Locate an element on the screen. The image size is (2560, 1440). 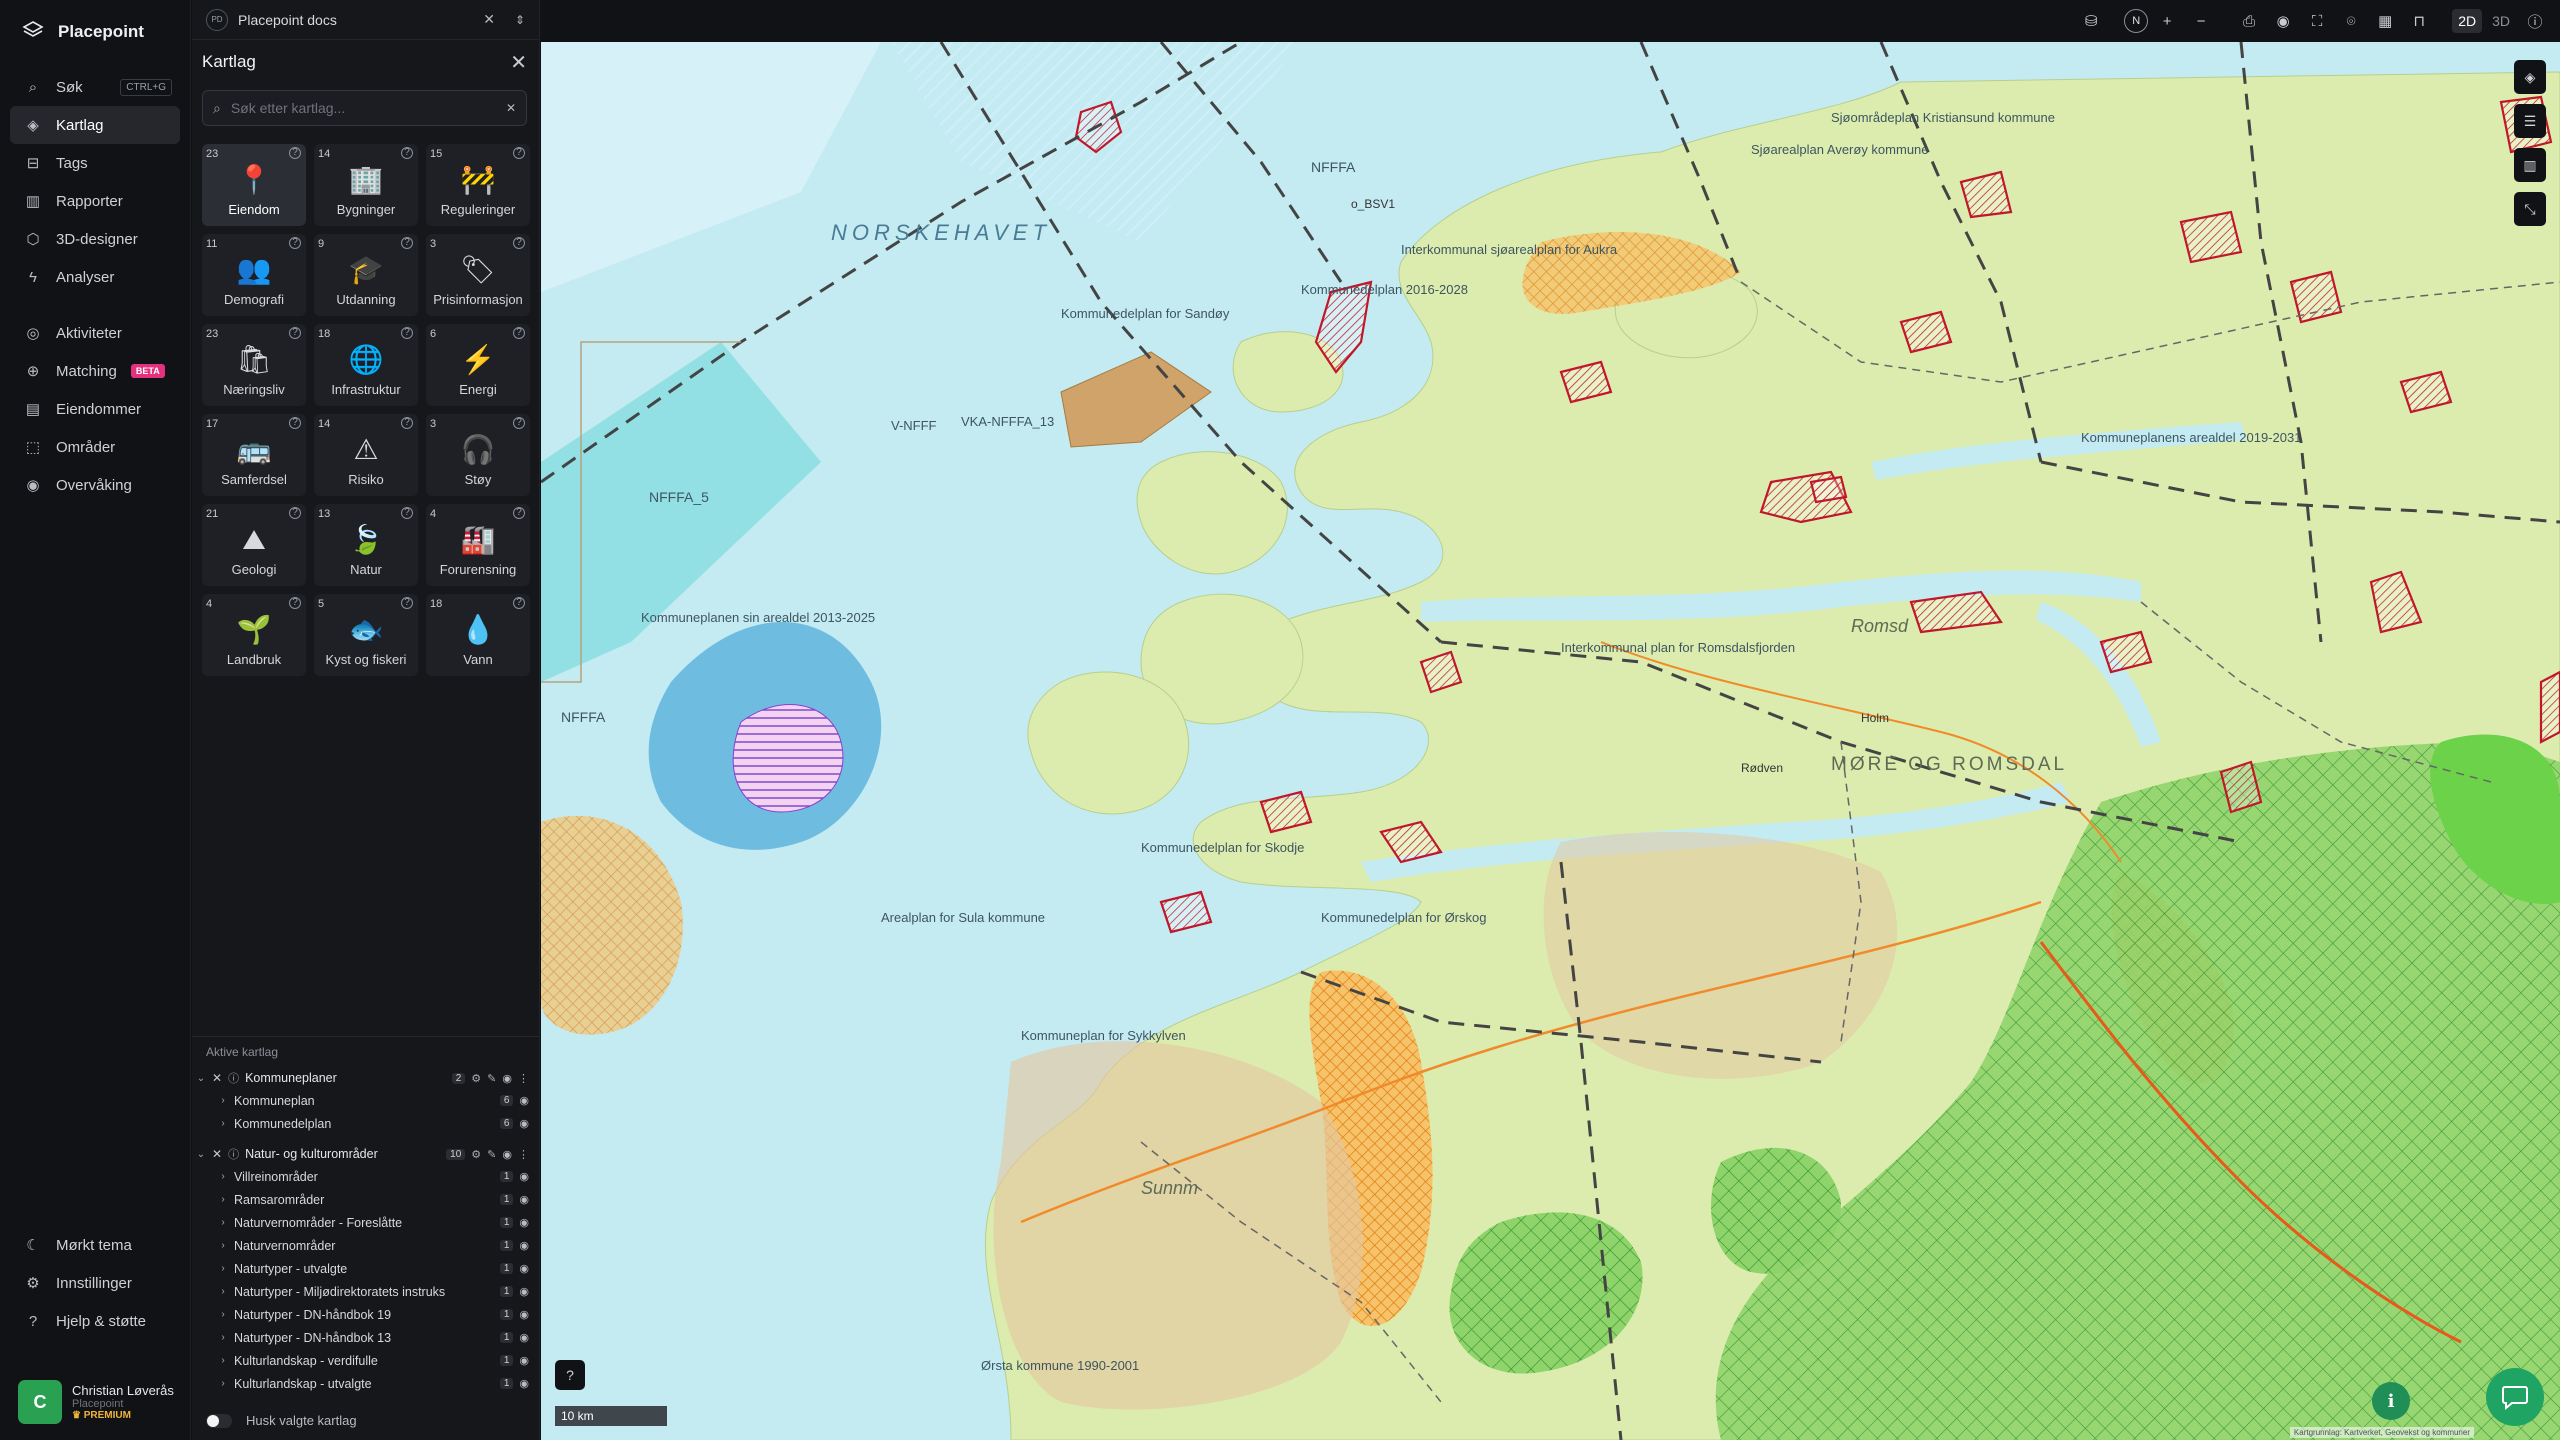
user-card: C Christian Løverås Placepoint ♛ PREMIUM is located at coordinates (96, 1402).